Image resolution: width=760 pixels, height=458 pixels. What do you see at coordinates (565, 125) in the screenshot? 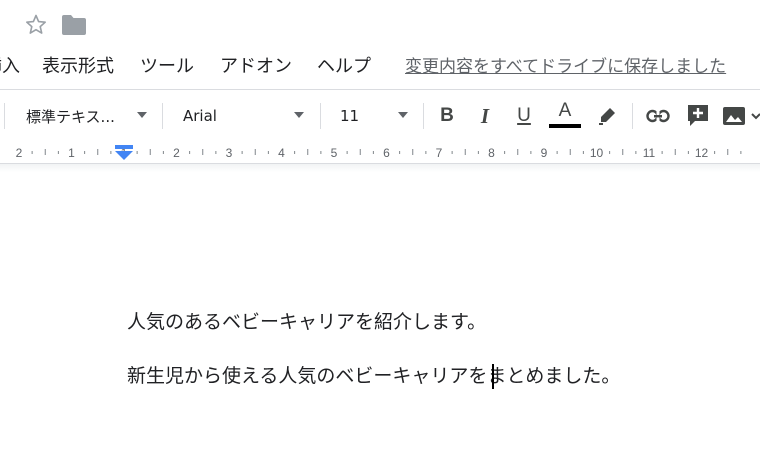
I see `text-color-swatch` at bounding box center [565, 125].